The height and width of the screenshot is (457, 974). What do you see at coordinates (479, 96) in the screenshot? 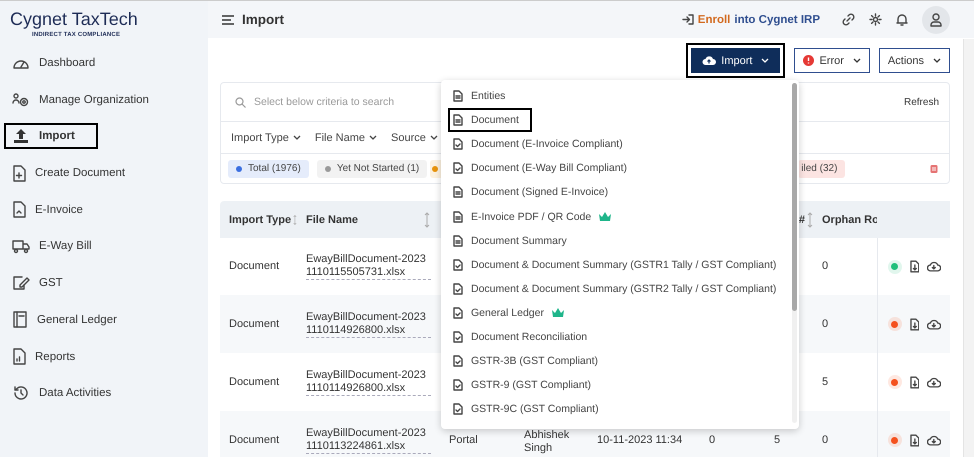
I see `menu-item: Entities` at bounding box center [479, 96].